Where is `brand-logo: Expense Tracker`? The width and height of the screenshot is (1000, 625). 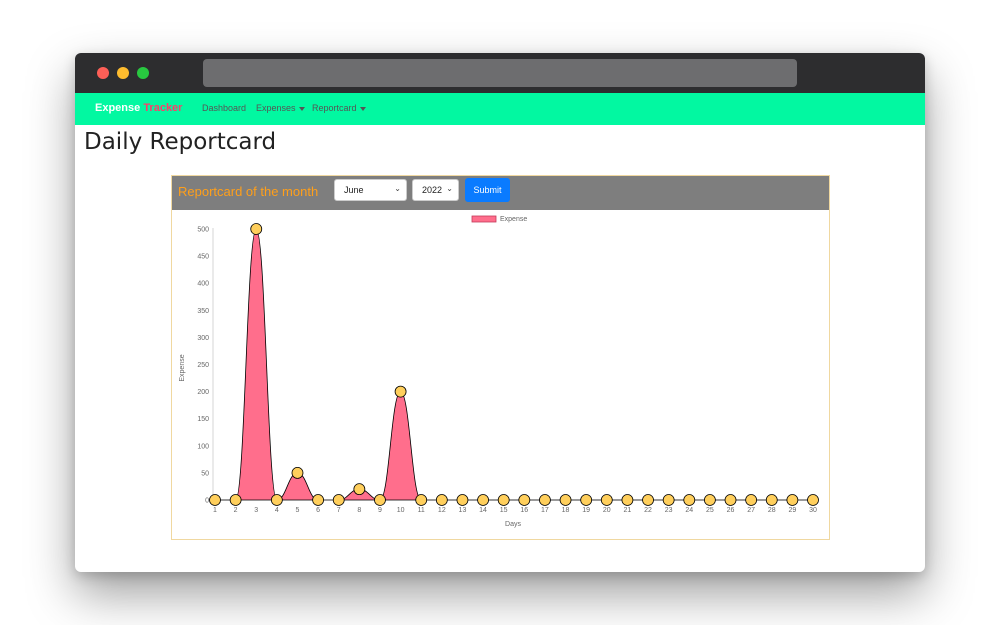
brand-logo: Expense Tracker is located at coordinates (138, 108).